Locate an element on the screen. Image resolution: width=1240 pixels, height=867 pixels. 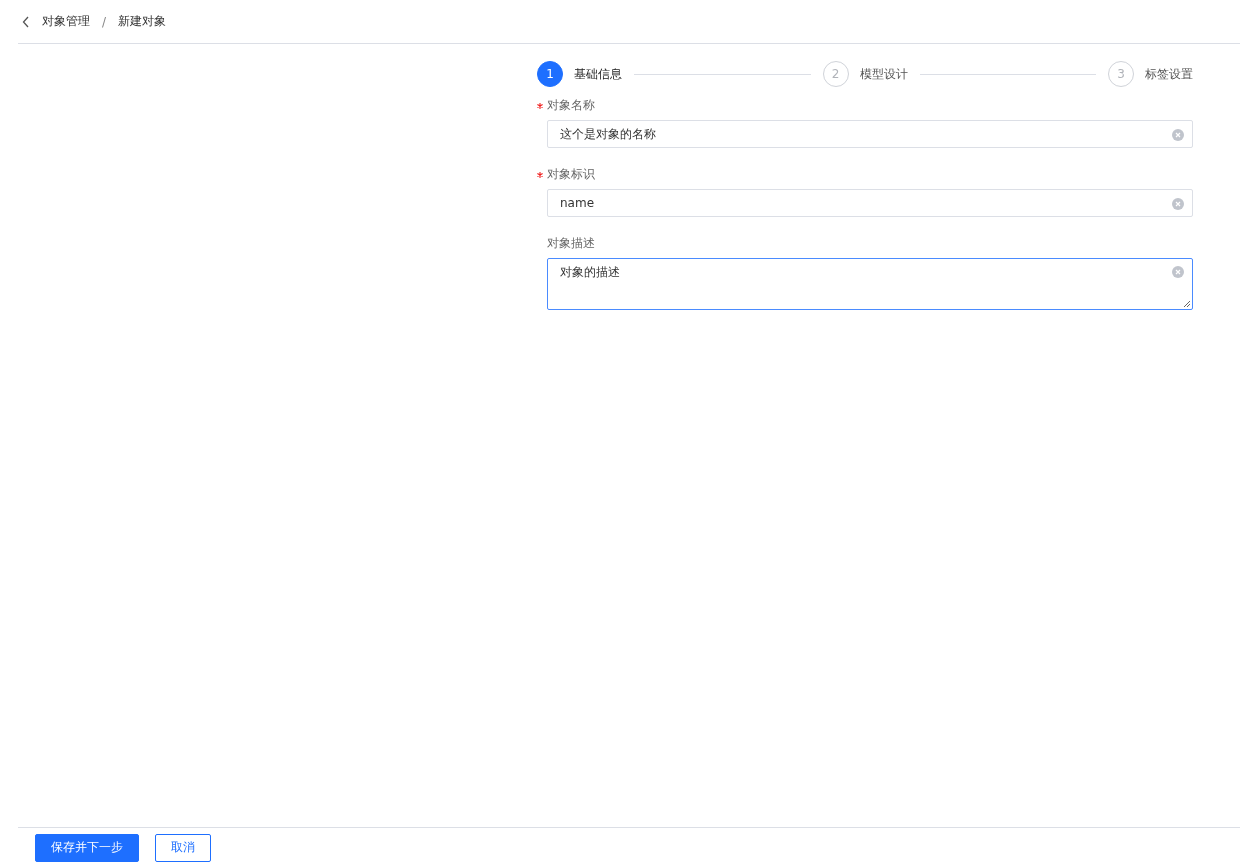
cancel-button: 取消 is located at coordinates (183, 847).